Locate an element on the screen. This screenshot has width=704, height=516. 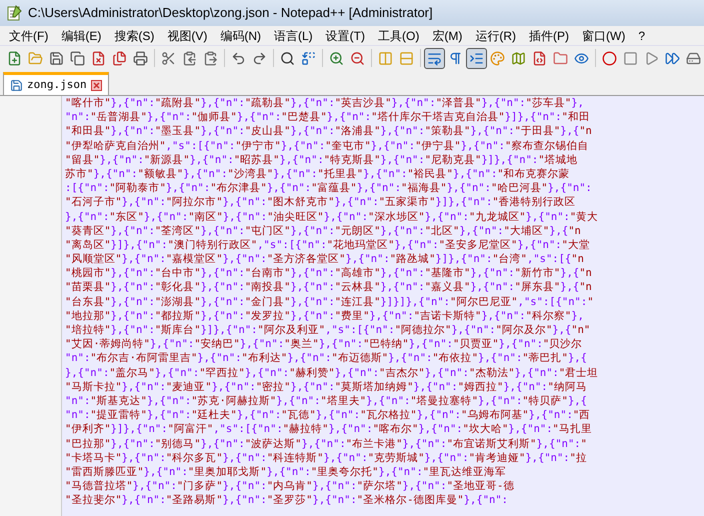
menu-item: 宏(M) is located at coordinates (447, 35).